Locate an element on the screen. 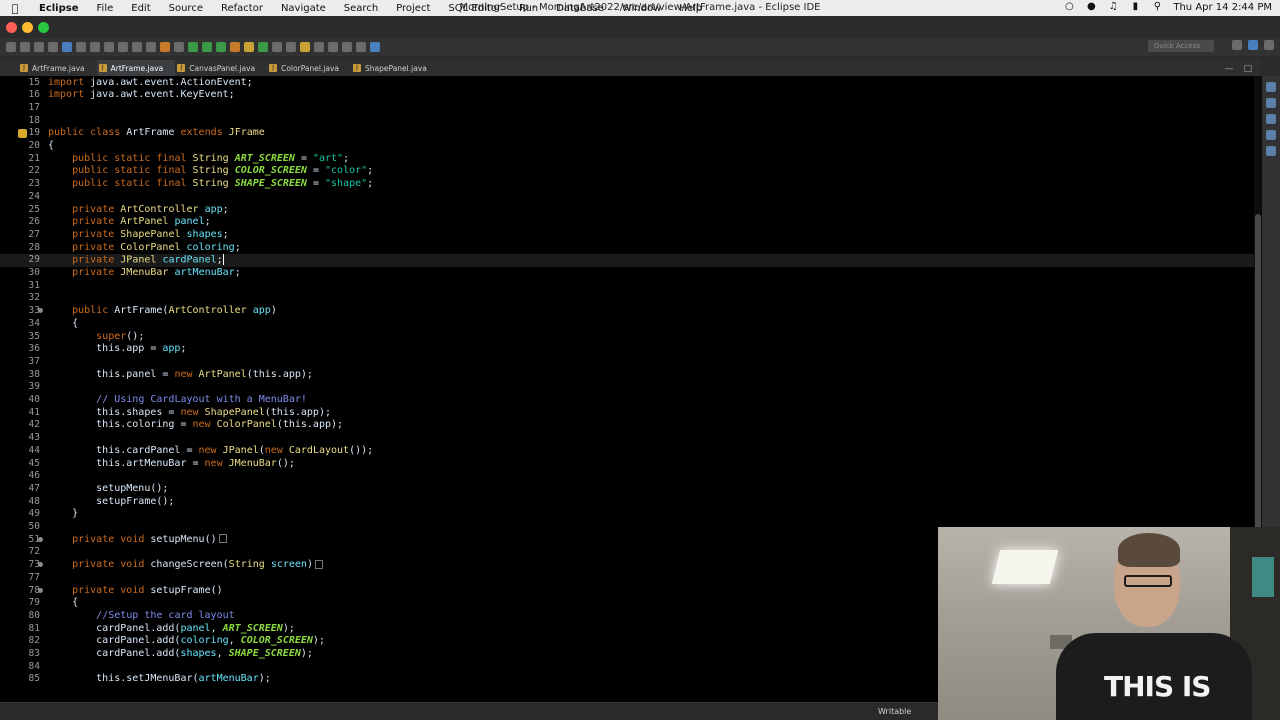  code-line: 32 is located at coordinates (631, 298).